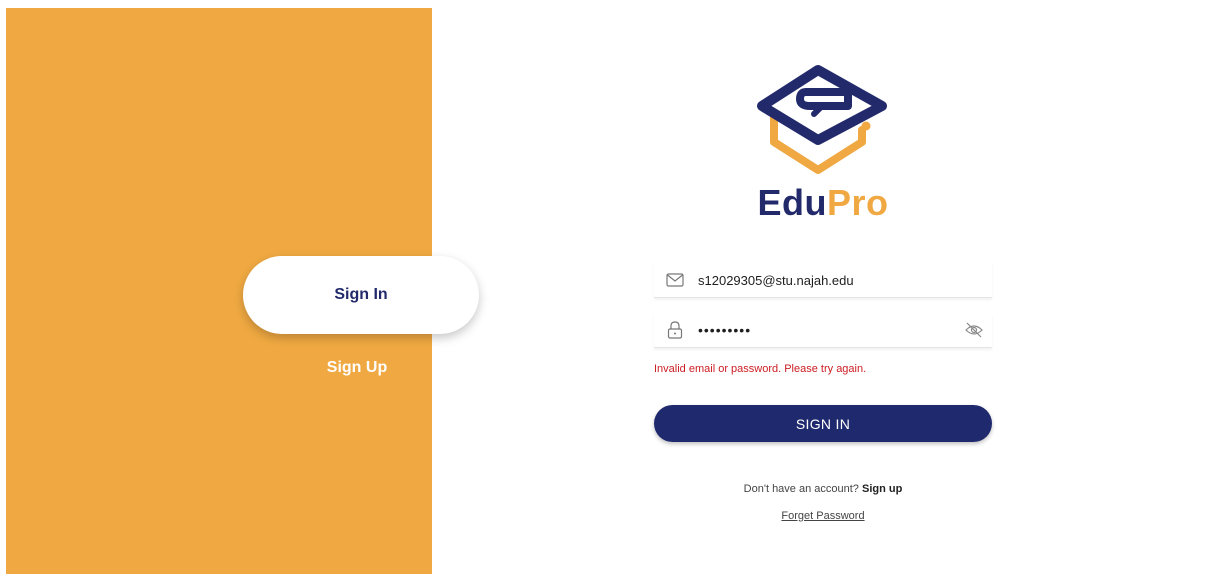 The width and height of the screenshot is (1209, 574). Describe the element at coordinates (857, 202) in the screenshot. I see `logo-text-pro: Pro` at that location.